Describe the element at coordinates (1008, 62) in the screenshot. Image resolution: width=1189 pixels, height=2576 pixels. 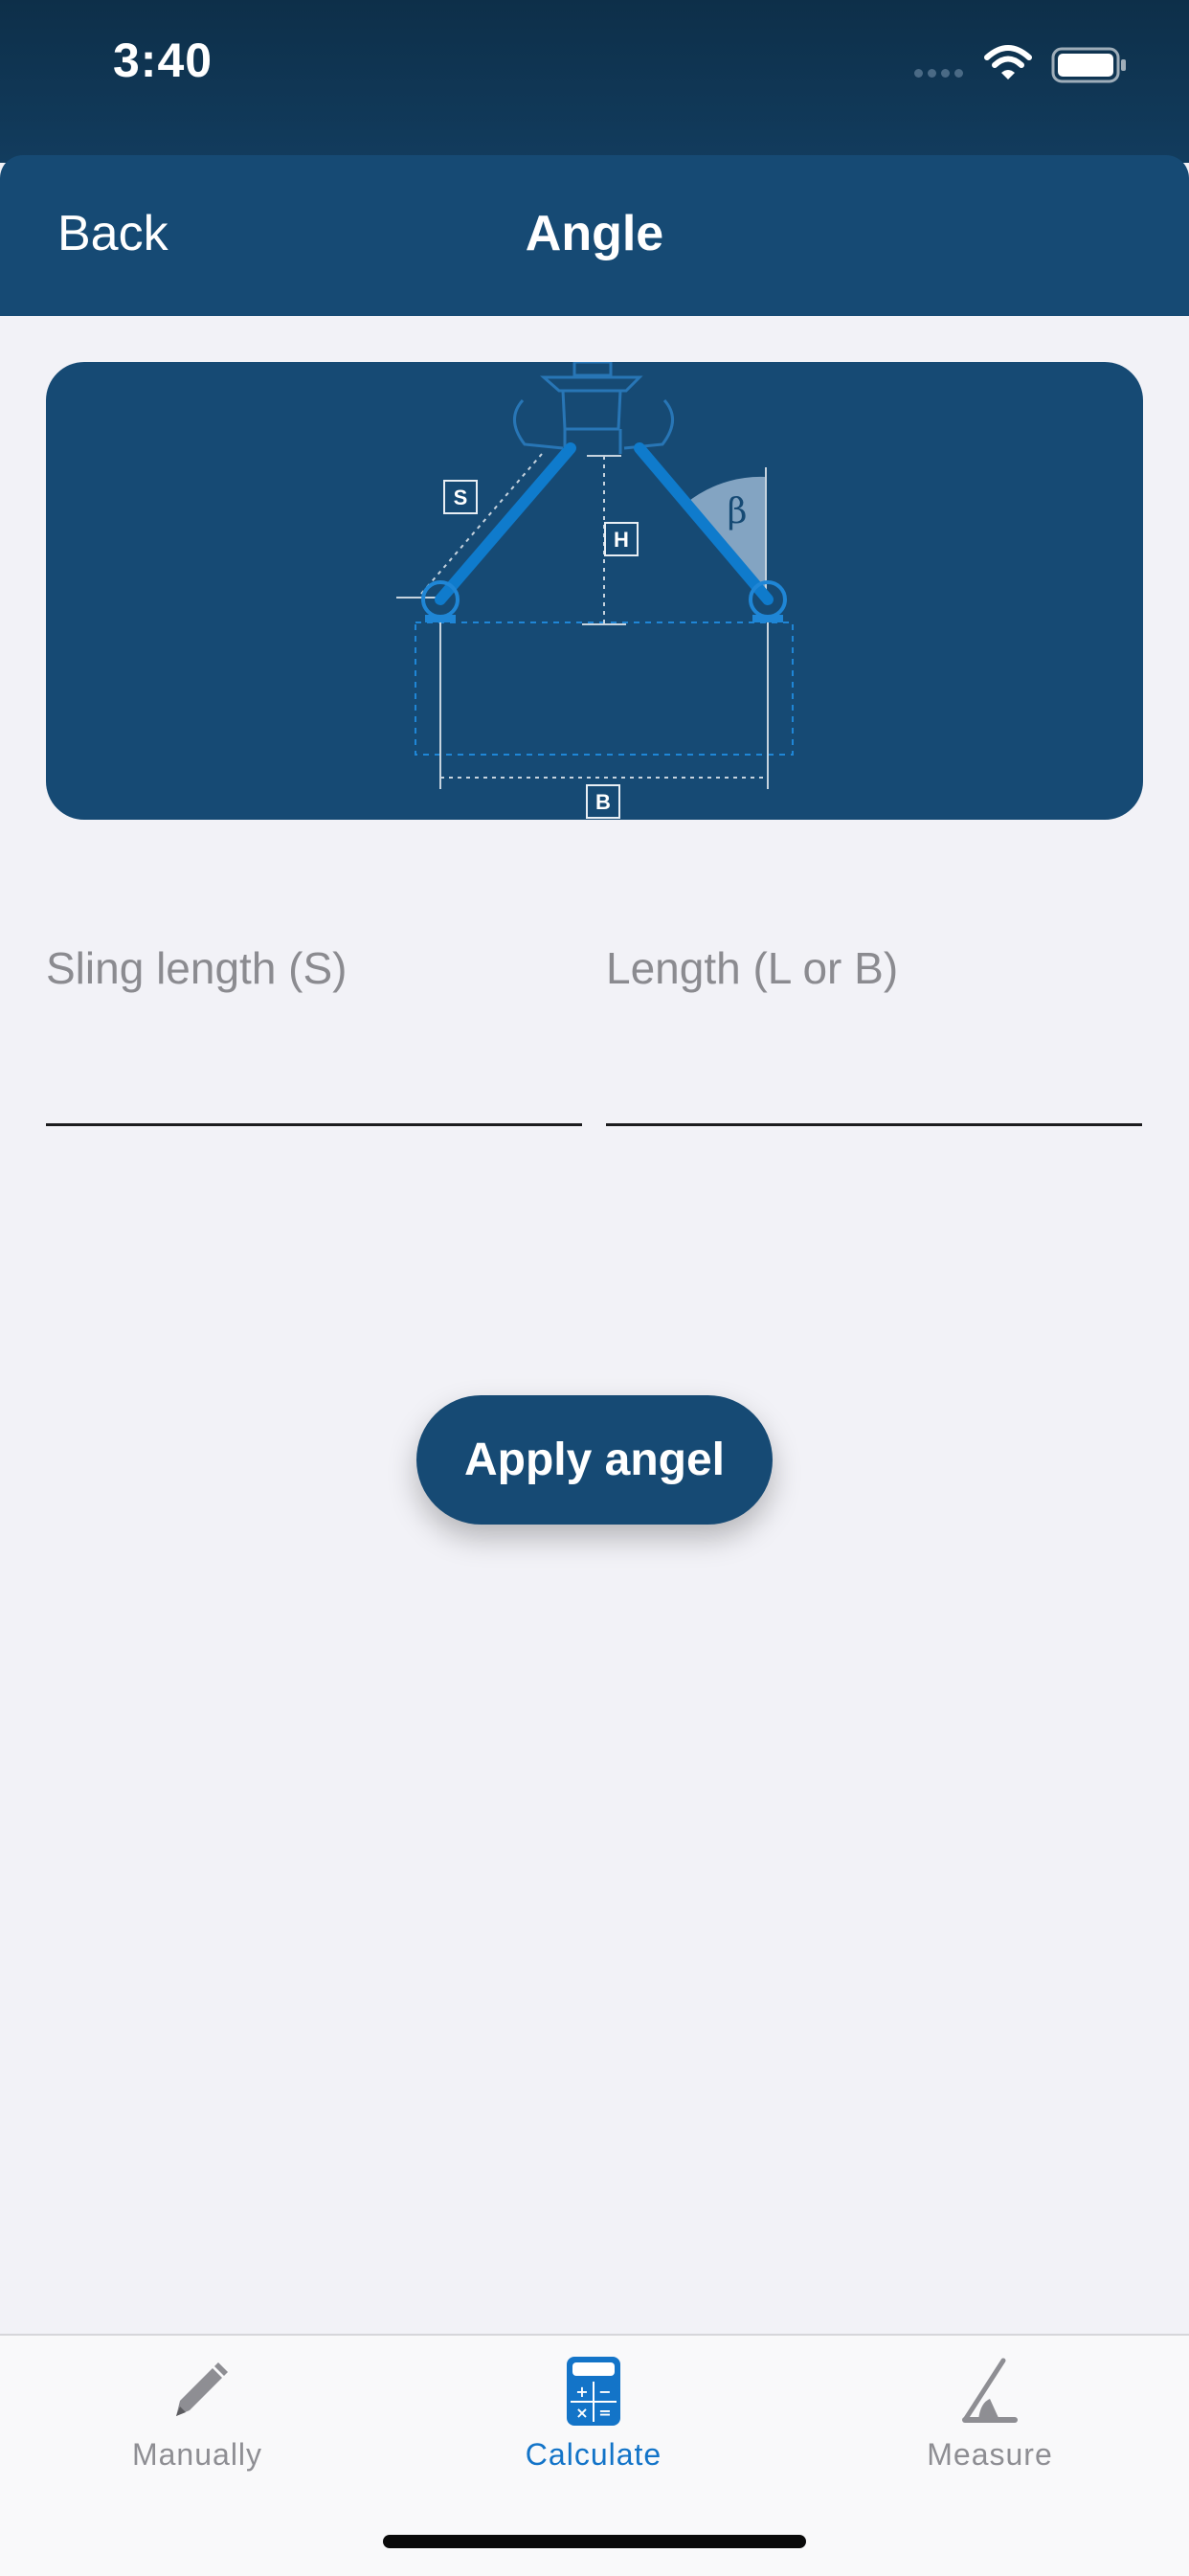
I see `wifi-icon` at that location.